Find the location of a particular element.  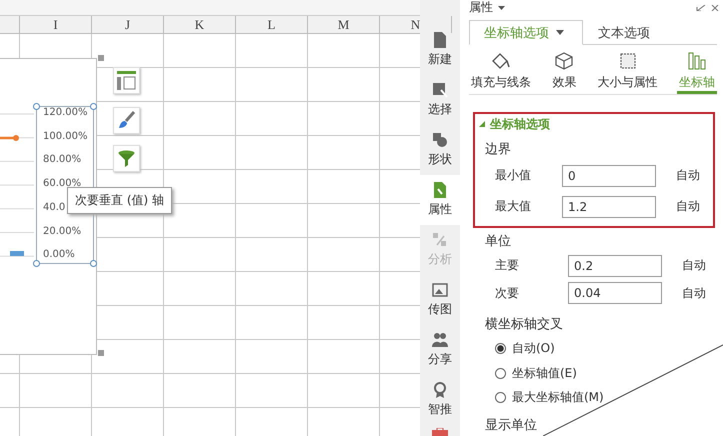

sub-tab: 填充与线条 is located at coordinates (501, 72).